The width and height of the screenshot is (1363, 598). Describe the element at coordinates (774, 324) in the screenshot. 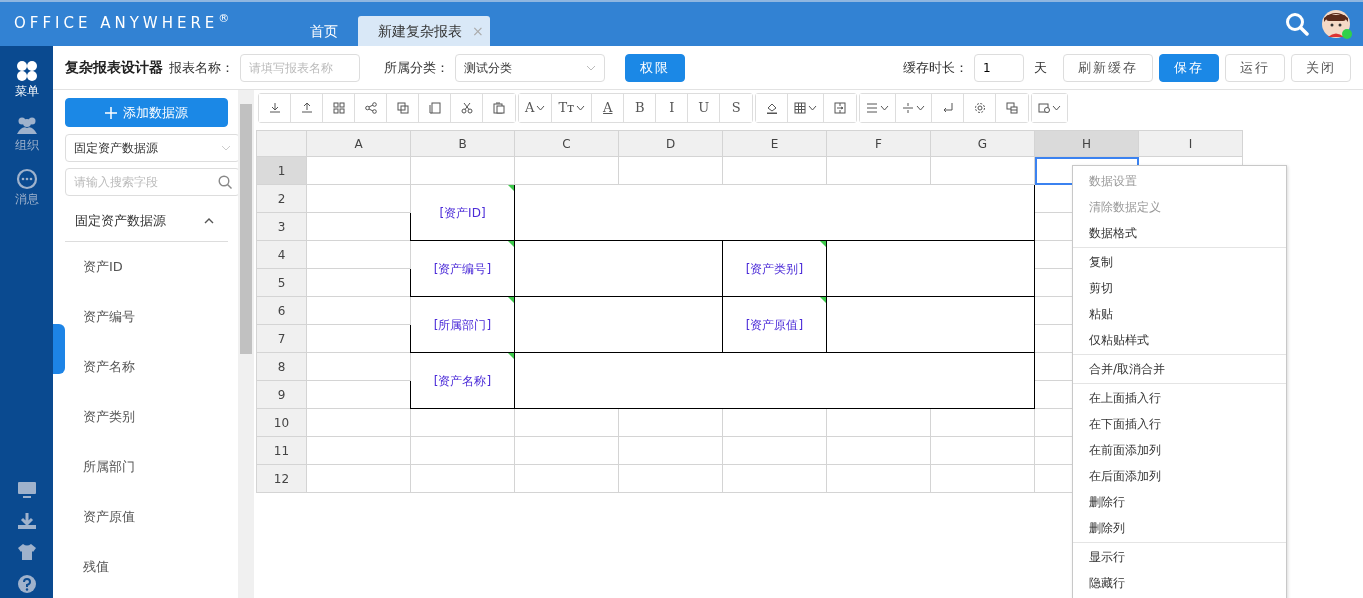

I see `field-placeholder: [资产原值]` at that location.